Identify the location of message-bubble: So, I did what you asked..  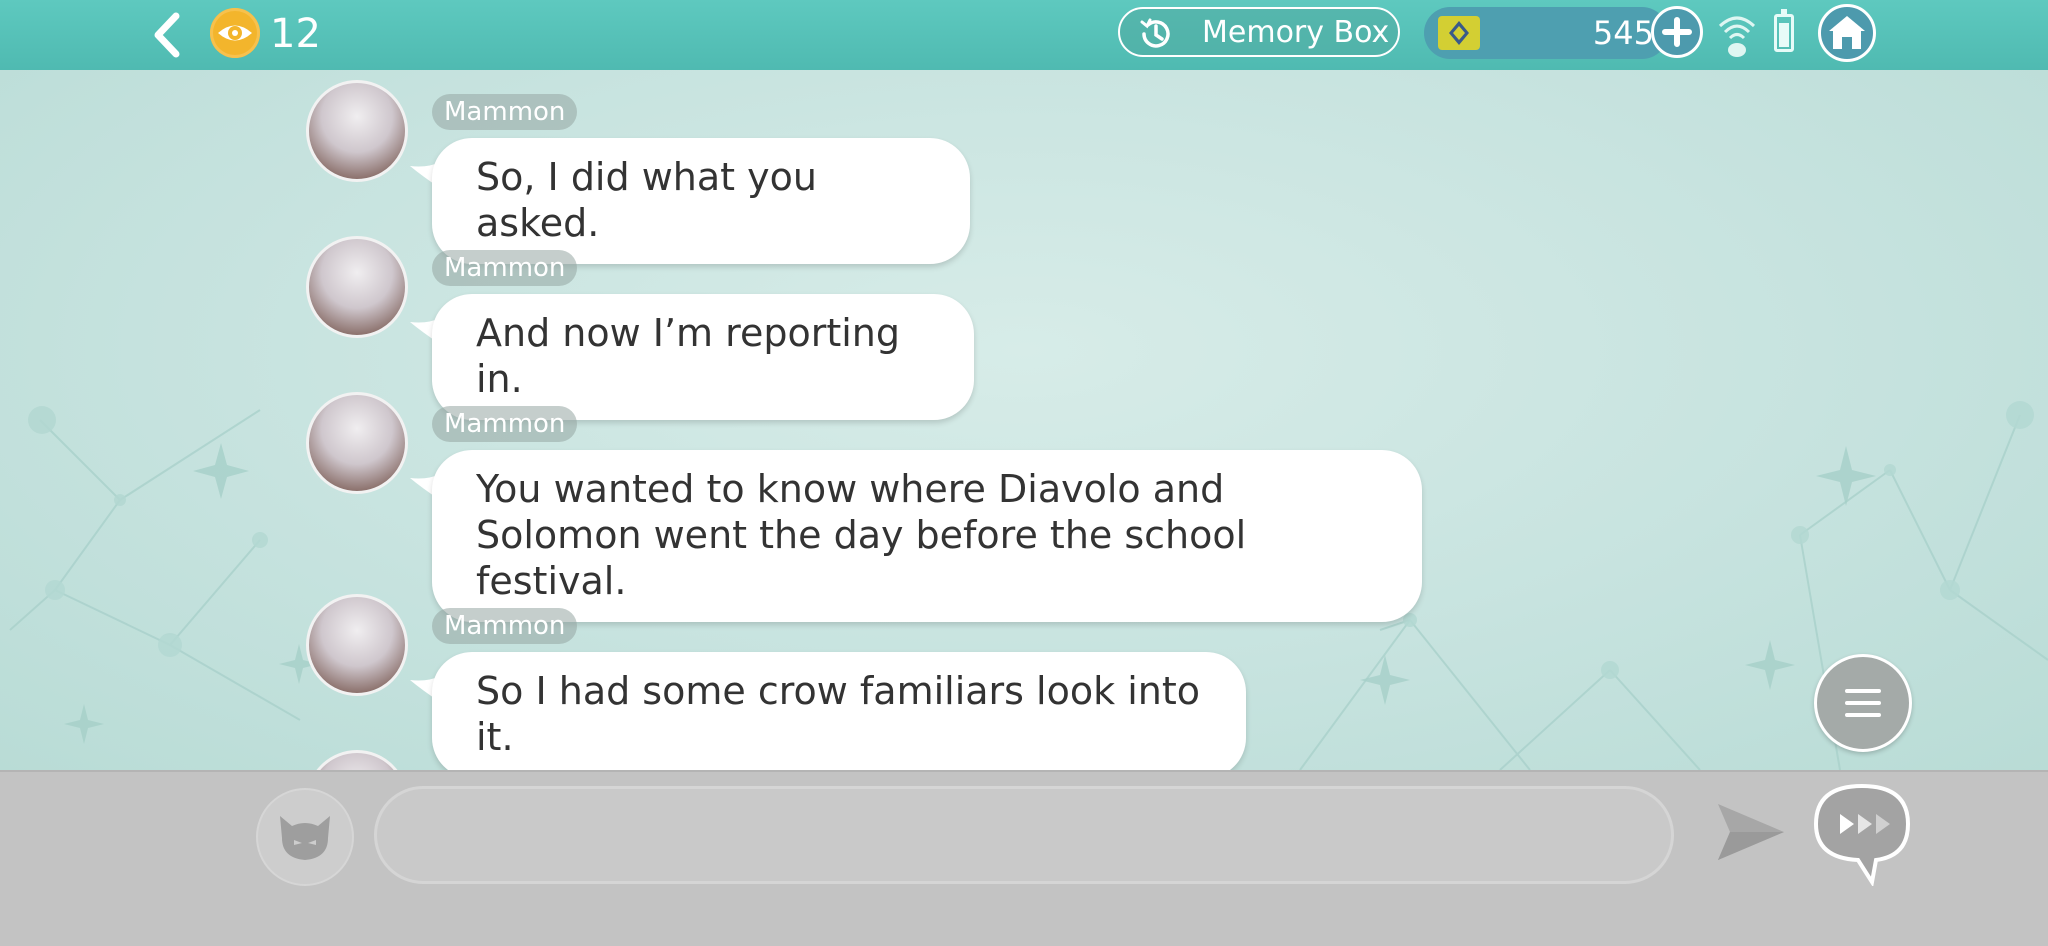
(701, 201).